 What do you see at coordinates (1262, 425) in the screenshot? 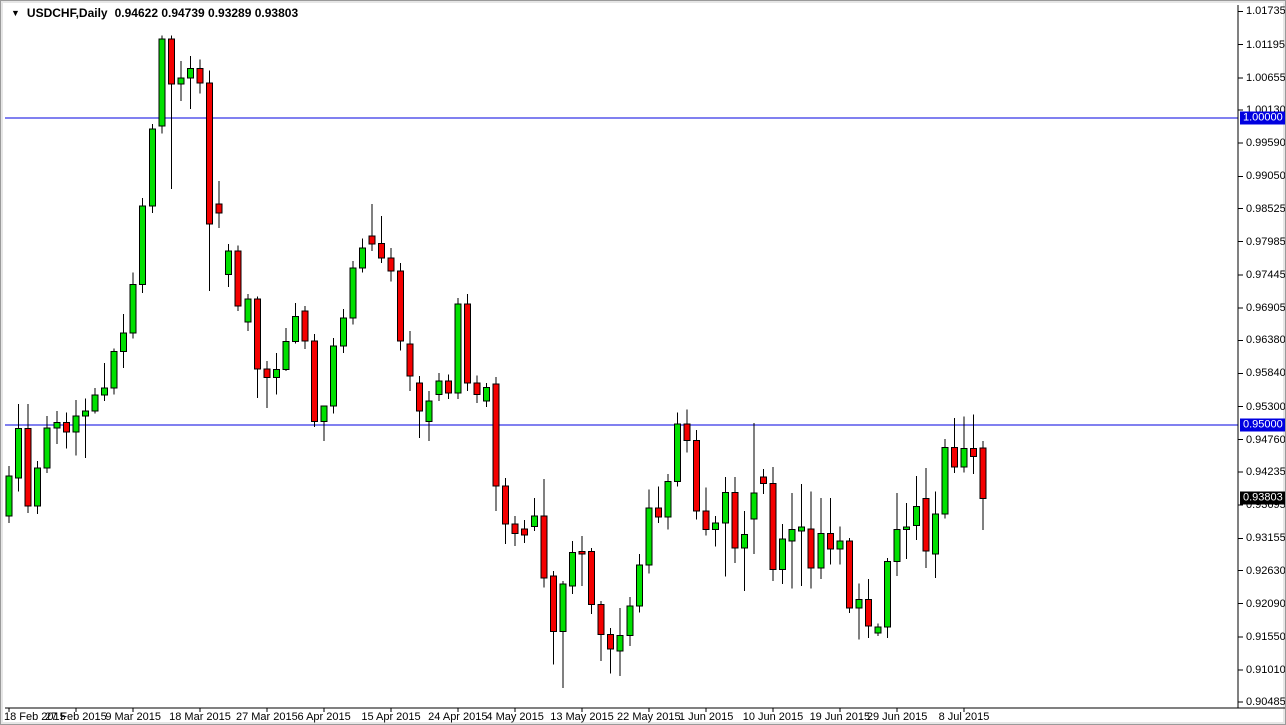
I see `level-price-badge: 0.95000` at bounding box center [1262, 425].